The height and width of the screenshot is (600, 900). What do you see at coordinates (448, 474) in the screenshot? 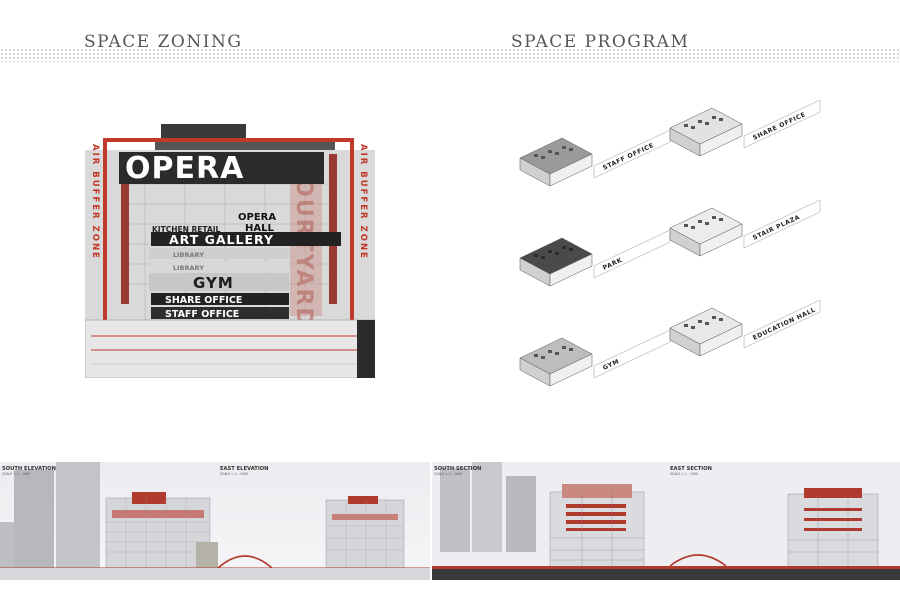
I see `south-section-scale: SCALE = 1 : 1000` at bounding box center [448, 474].